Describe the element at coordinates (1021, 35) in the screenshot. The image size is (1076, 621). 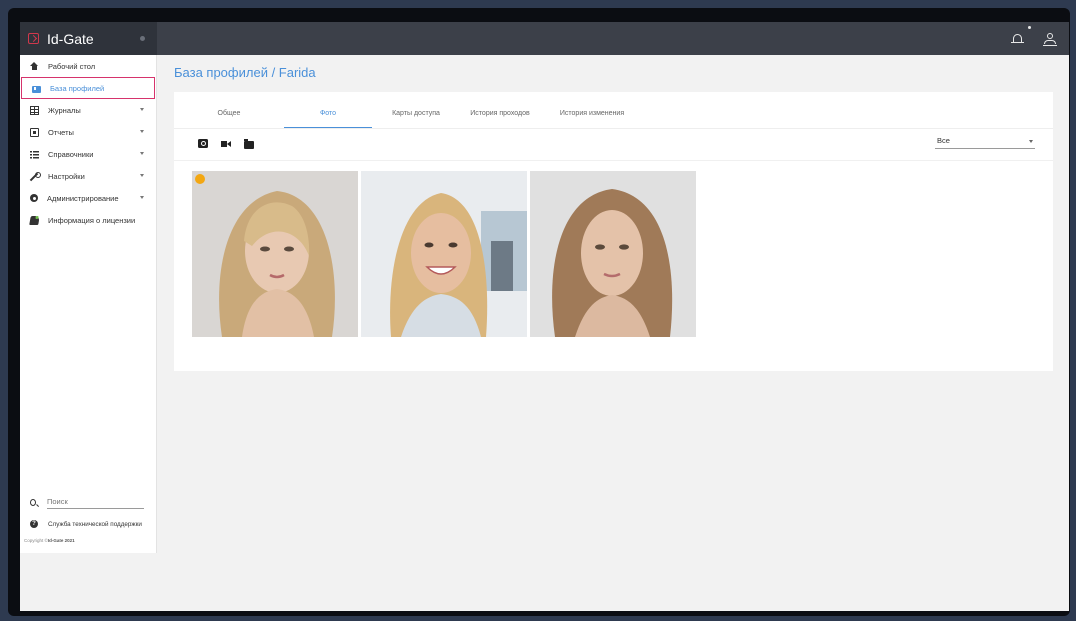
I see `bell-icon` at that location.